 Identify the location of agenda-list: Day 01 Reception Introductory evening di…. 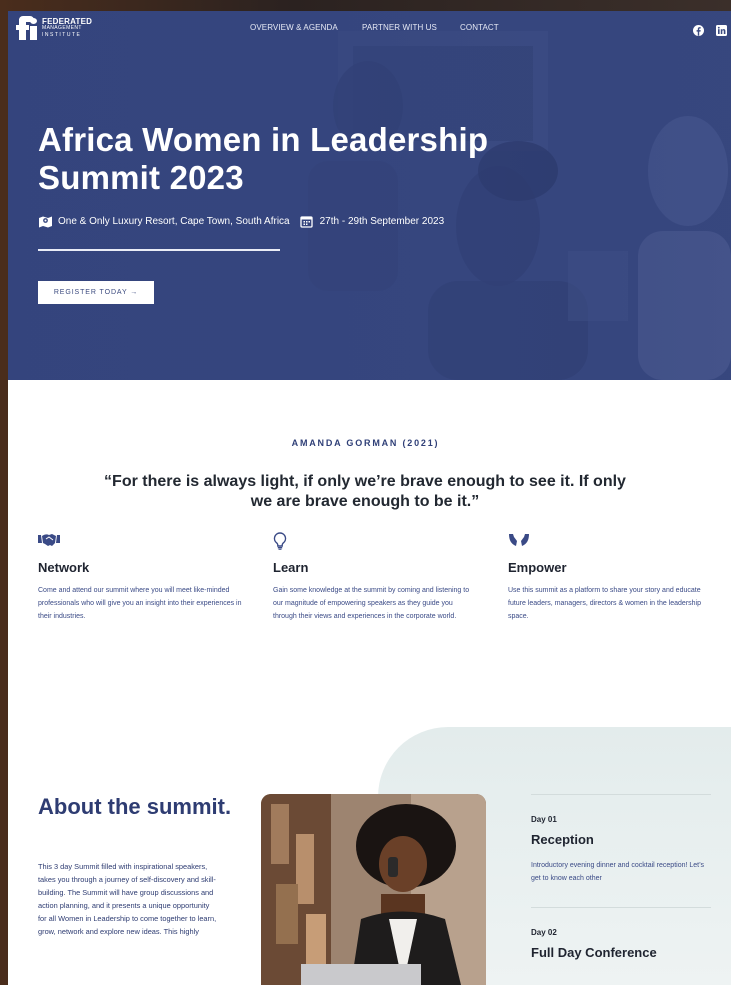
(621, 883).